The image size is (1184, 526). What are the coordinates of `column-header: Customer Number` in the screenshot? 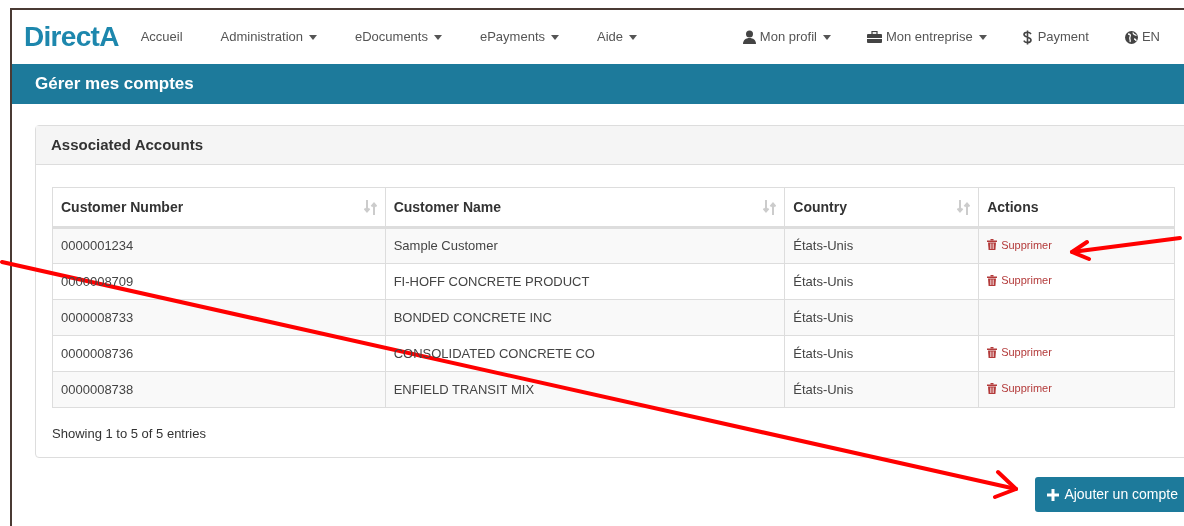 It's located at (219, 207).